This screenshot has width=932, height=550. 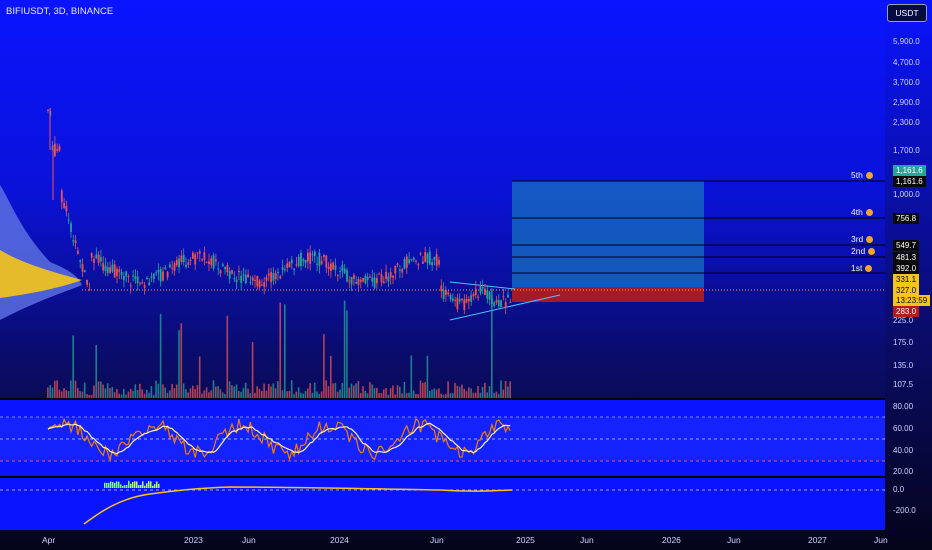 I want to click on price-tag: 392.0, so click(x=906, y=268).